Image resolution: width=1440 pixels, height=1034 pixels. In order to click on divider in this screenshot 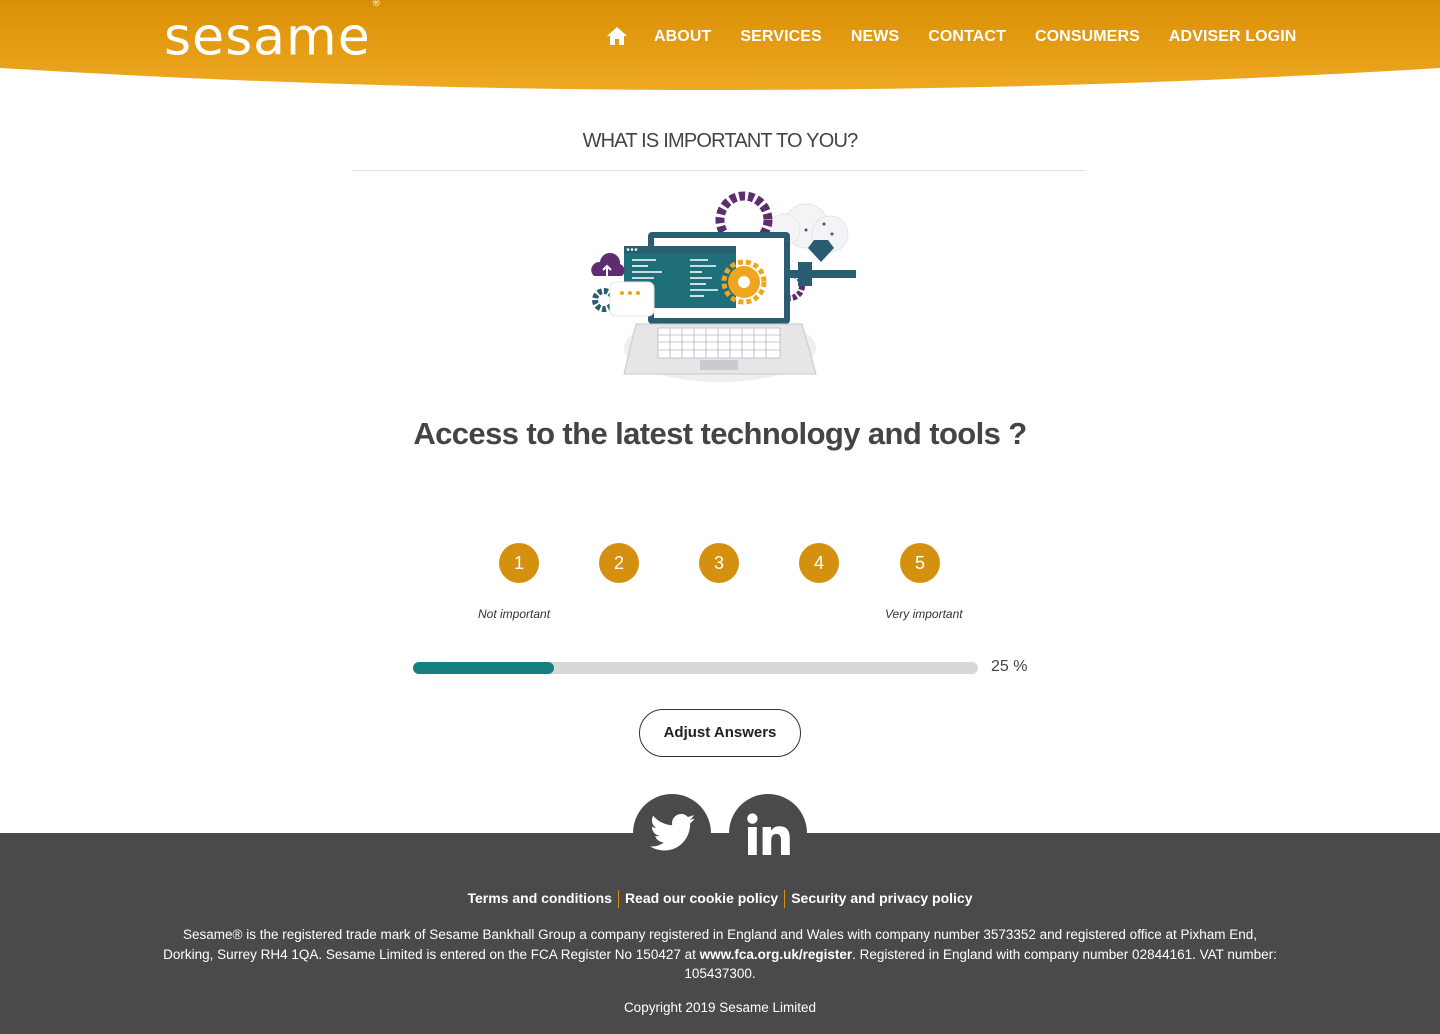, I will do `click(719, 170)`.